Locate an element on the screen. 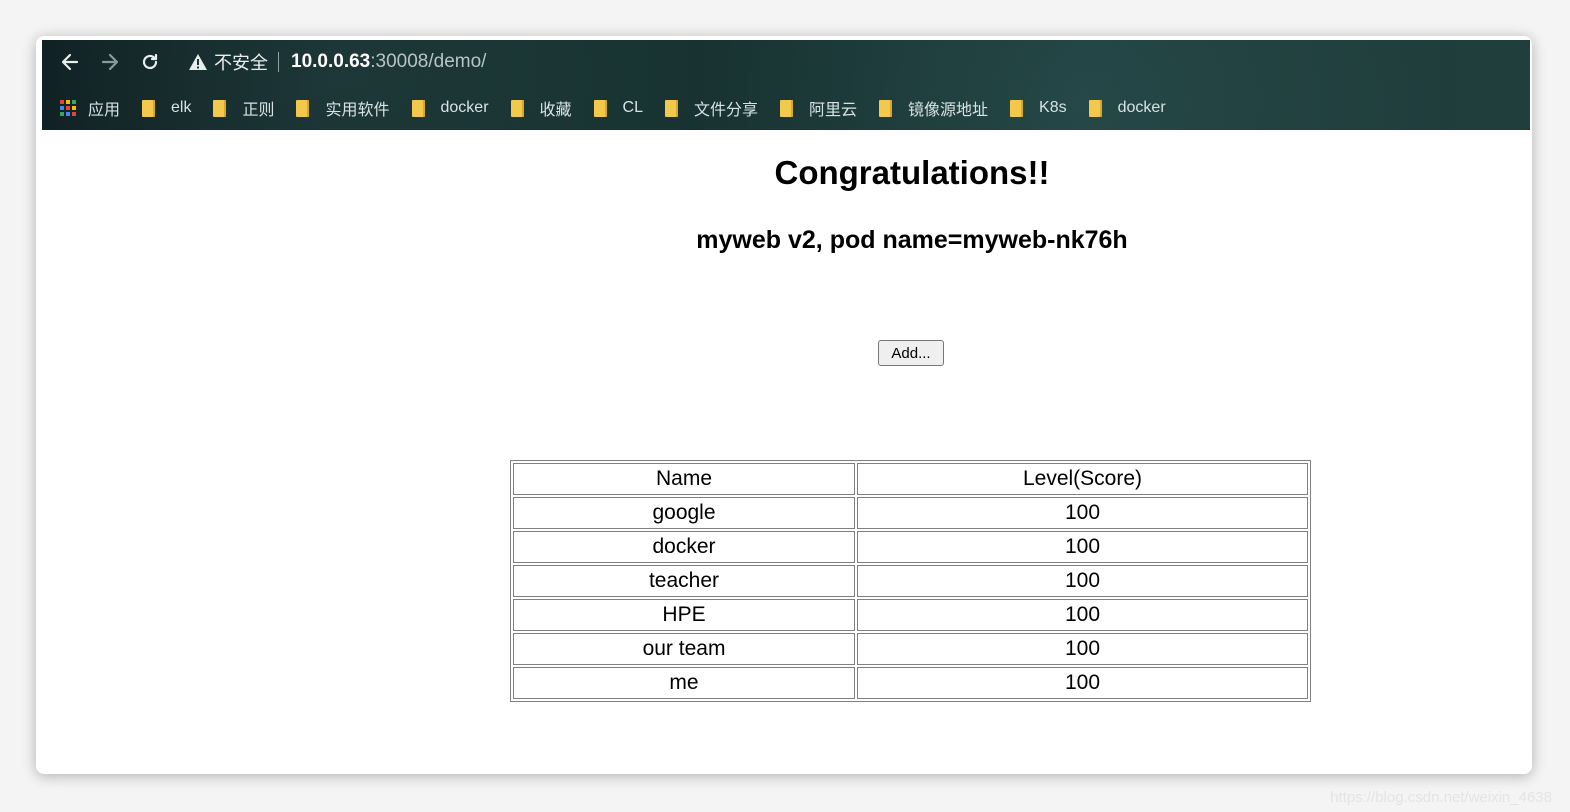 The height and width of the screenshot is (812, 1570). bookmark-label: 收藏 is located at coordinates (555, 110).